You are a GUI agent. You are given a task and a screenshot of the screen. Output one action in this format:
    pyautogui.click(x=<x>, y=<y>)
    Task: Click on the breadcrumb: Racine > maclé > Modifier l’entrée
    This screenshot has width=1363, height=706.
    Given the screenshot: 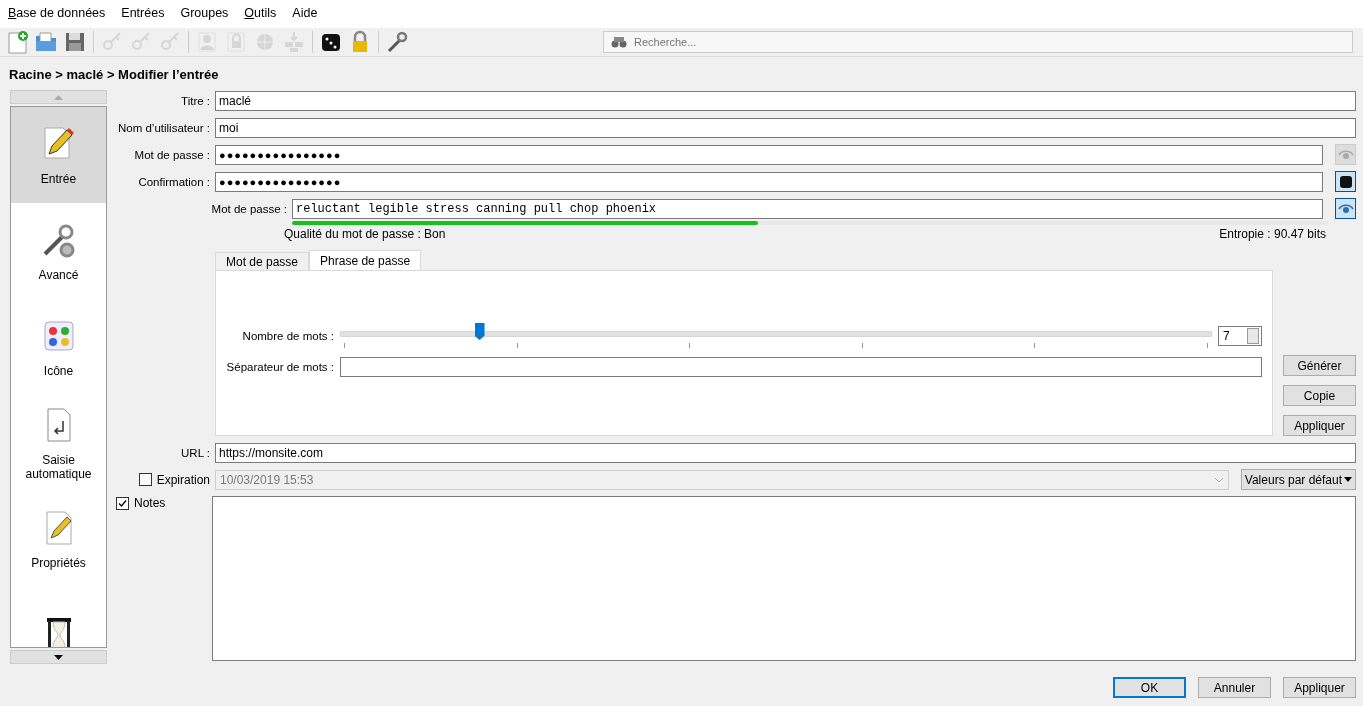 What is the action you would take?
    pyautogui.click(x=114, y=75)
    